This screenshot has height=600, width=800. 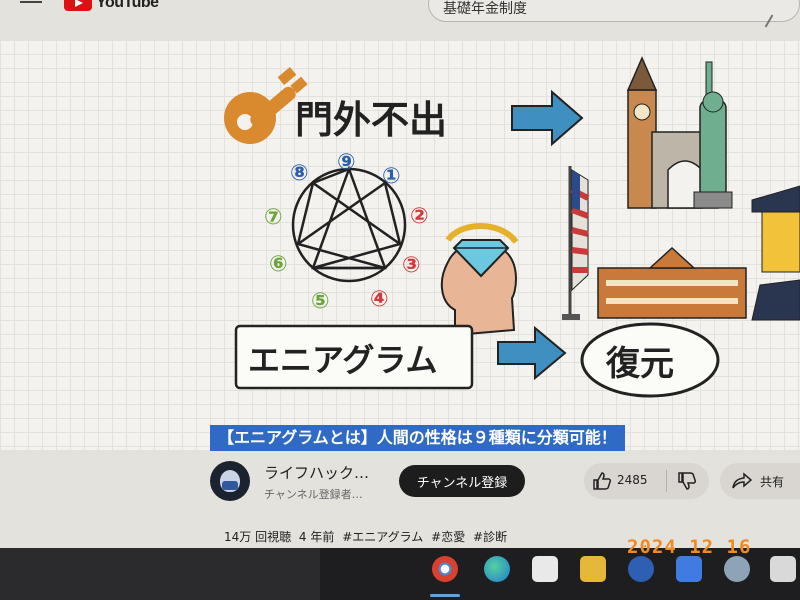 What do you see at coordinates (532, 353) in the screenshot?
I see `arrow-bottom-icon` at bounding box center [532, 353].